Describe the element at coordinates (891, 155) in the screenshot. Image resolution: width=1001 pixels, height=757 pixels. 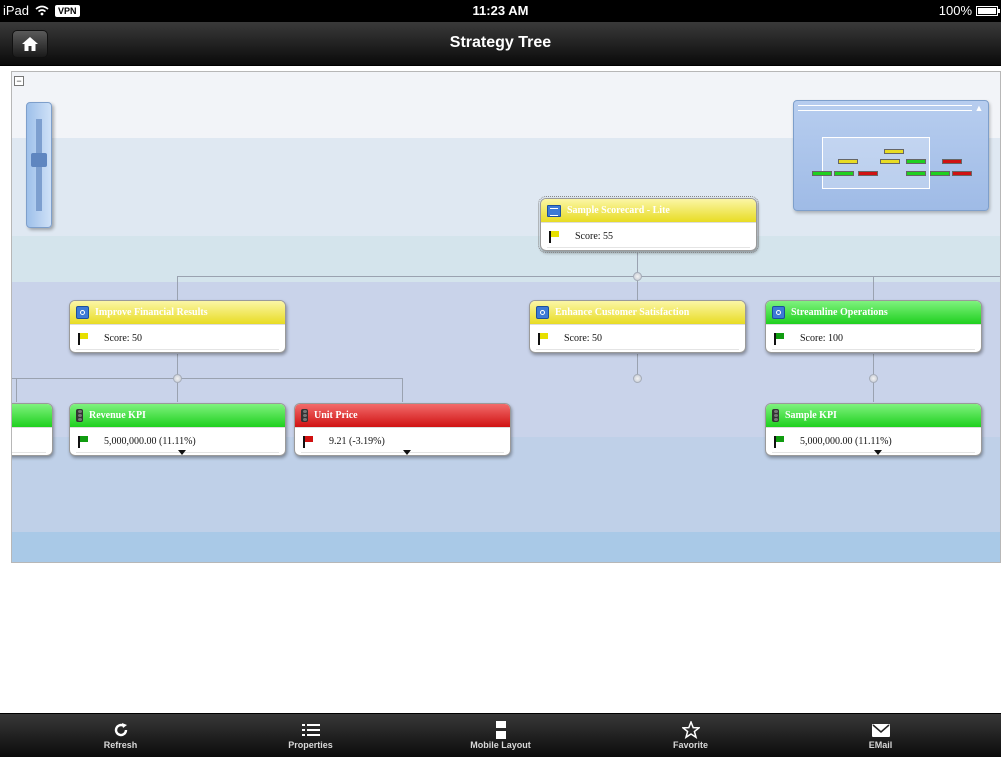
I see `overview-map: ▲` at that location.